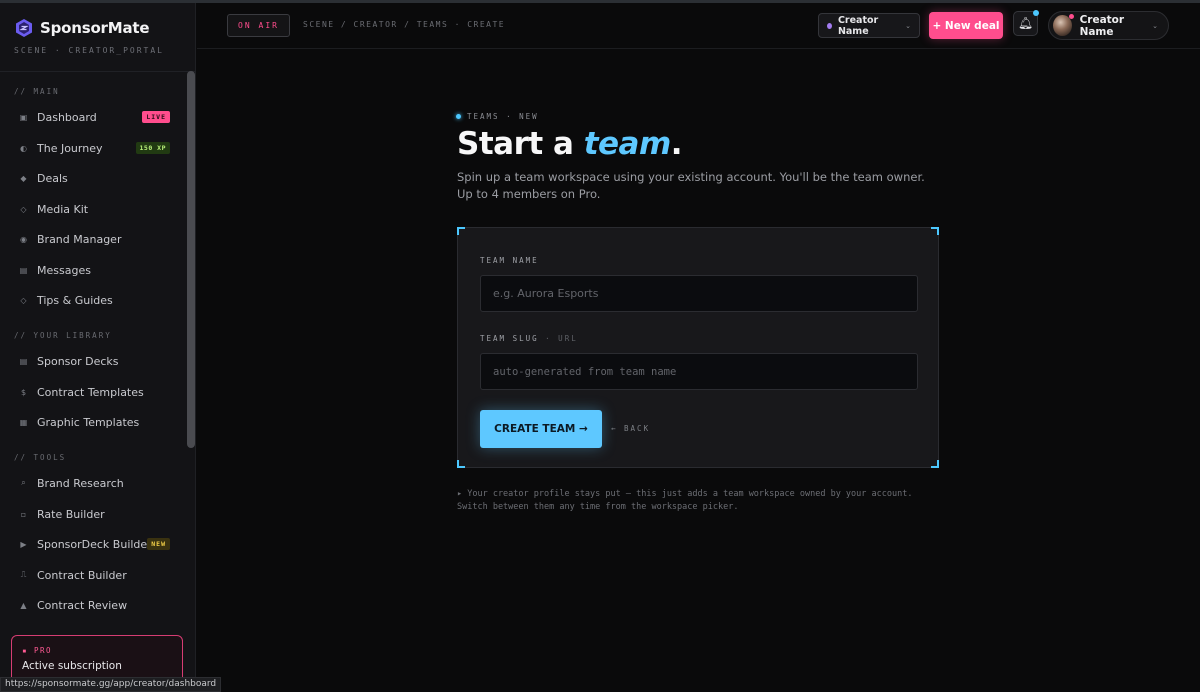  I want to click on sidebar-item-sponsor-decks: ▤ Sponsor Decks, so click(93, 361).